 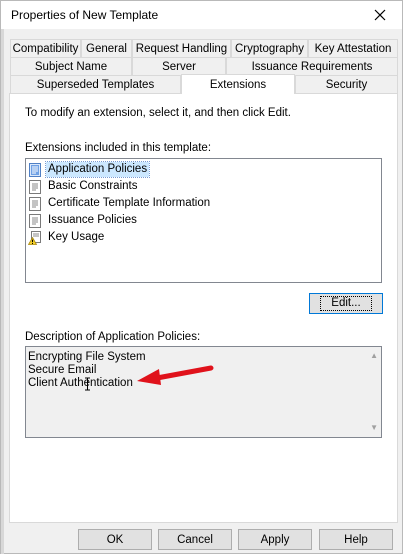 I want to click on annotation-arrow-icon, so click(x=175, y=375).